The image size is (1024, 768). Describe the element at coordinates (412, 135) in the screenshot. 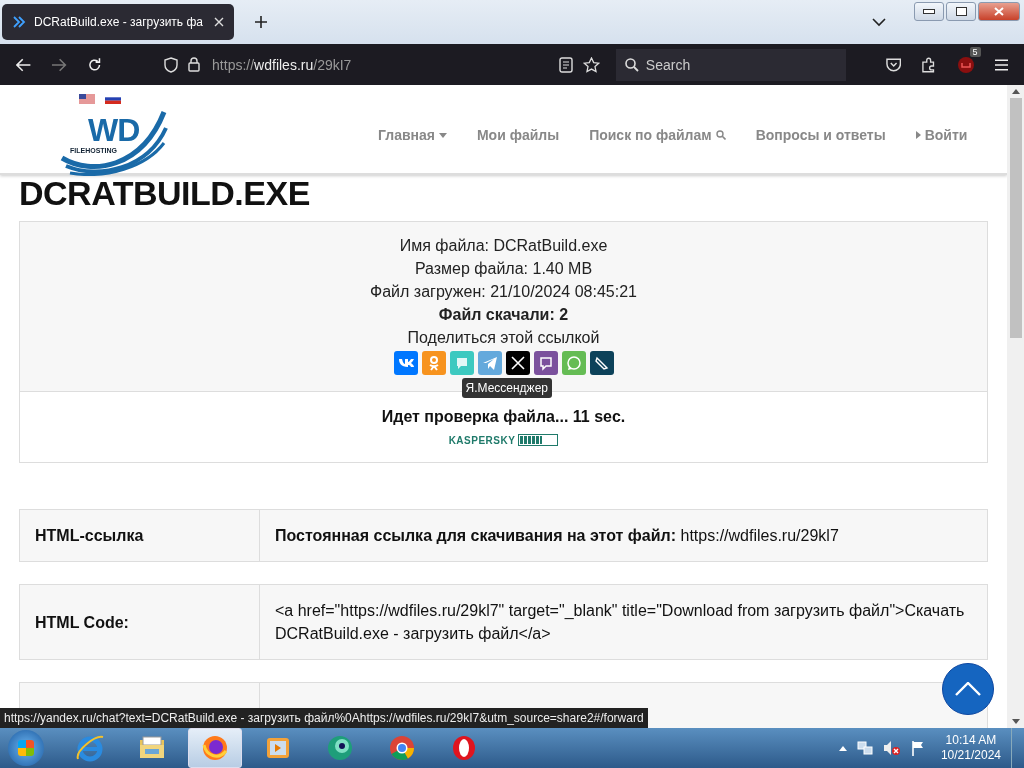

I see `nav-link: Главная` at that location.